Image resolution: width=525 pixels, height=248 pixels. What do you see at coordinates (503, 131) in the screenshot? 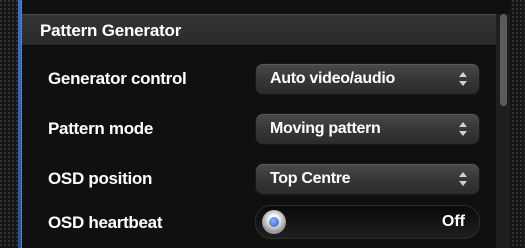
I see `scrollbar` at bounding box center [503, 131].